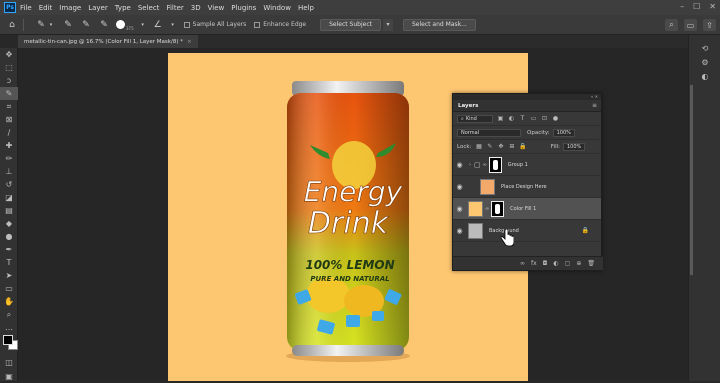 Image resolution: width=720 pixels, height=383 pixels. I want to click on angle-icon: ∠, so click(158, 25).